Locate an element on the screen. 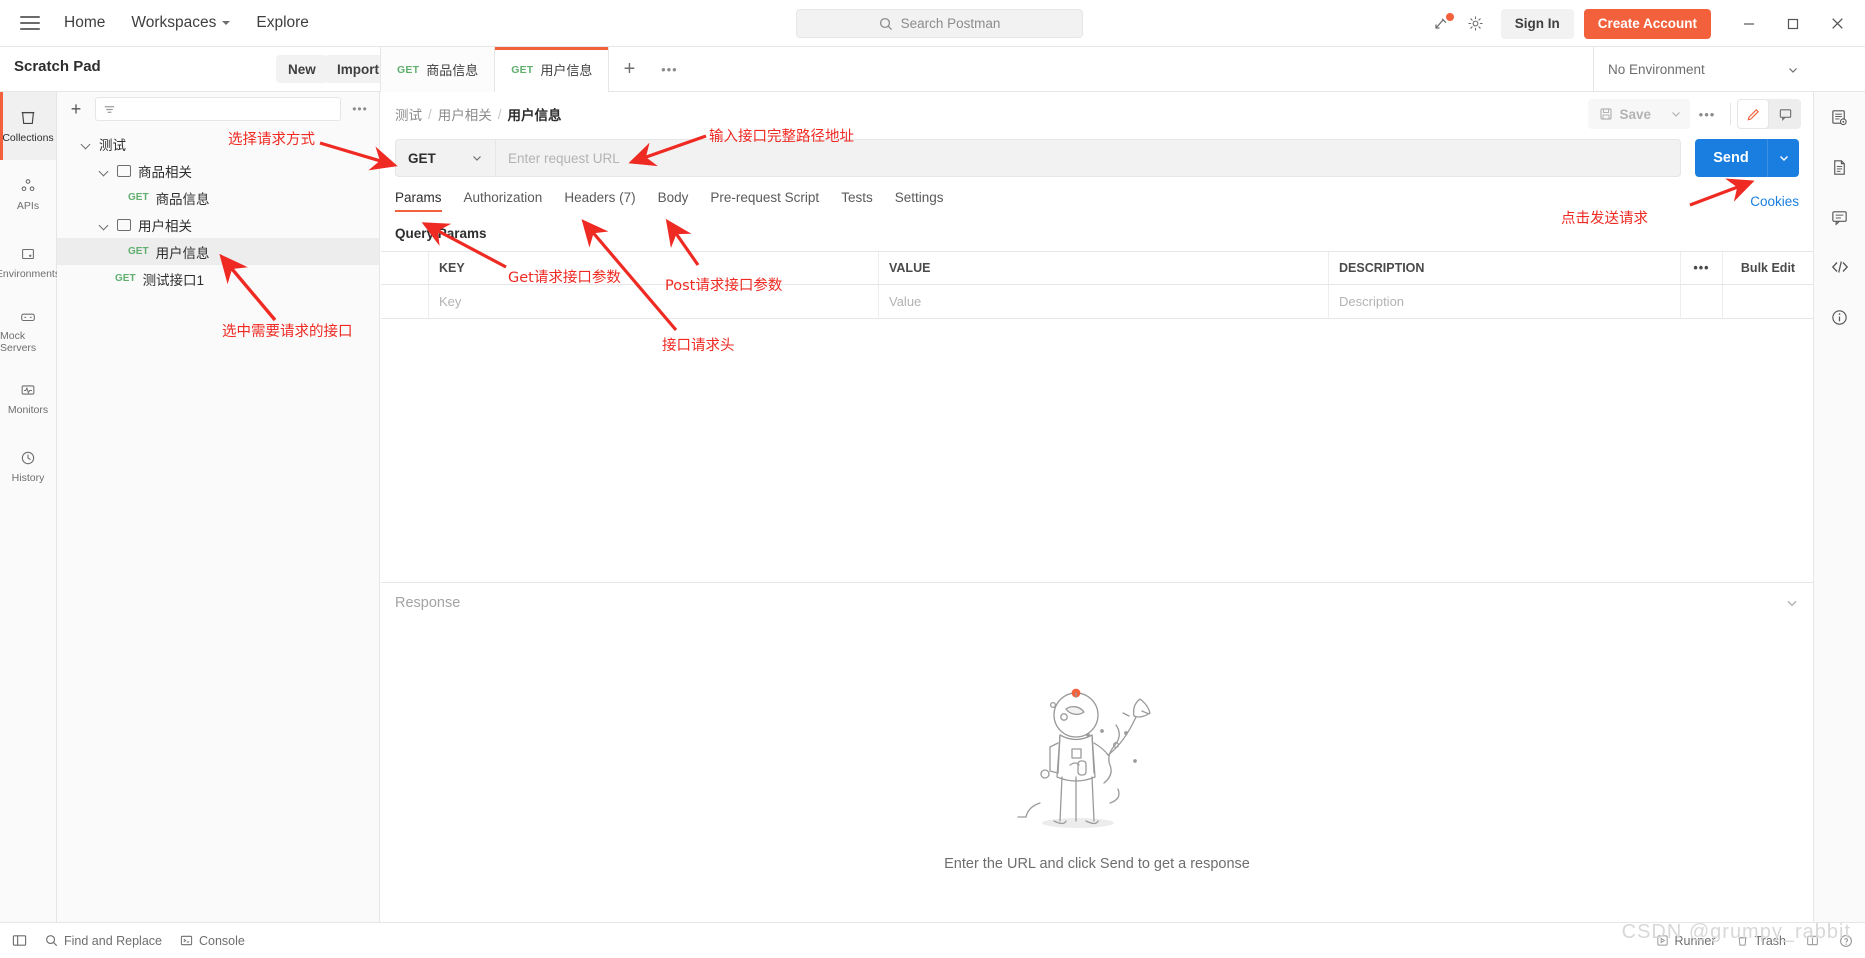 Image resolution: width=1865 pixels, height=958 pixels. table-more-button: ••• is located at coordinates (1702, 268).